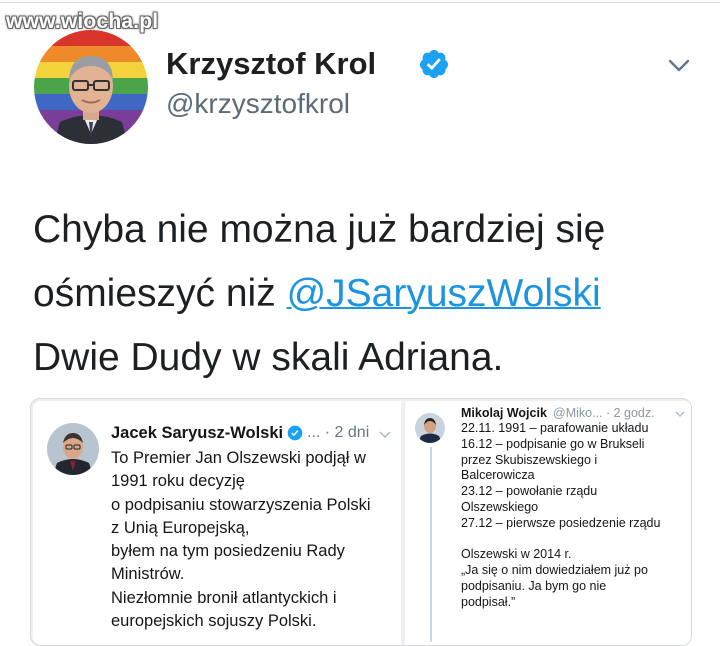 The width and height of the screenshot is (720, 646). Describe the element at coordinates (73, 449) in the screenshot. I see `embedded-avatar-left` at that location.